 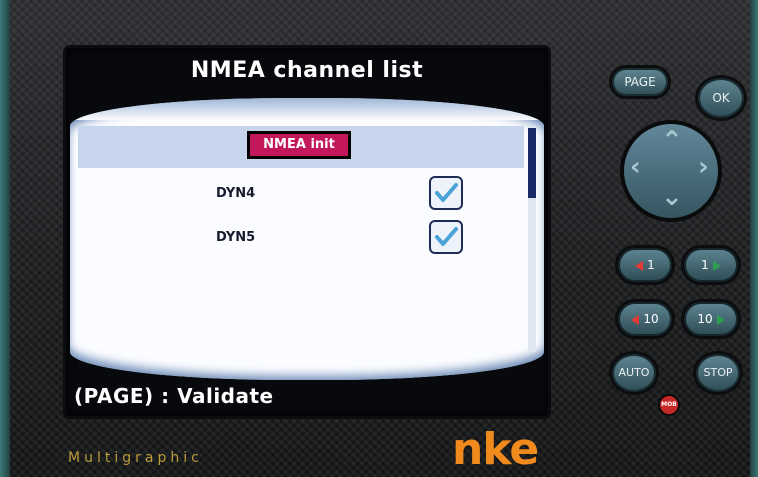 I want to click on stop-button-label: STOP, so click(x=718, y=372).